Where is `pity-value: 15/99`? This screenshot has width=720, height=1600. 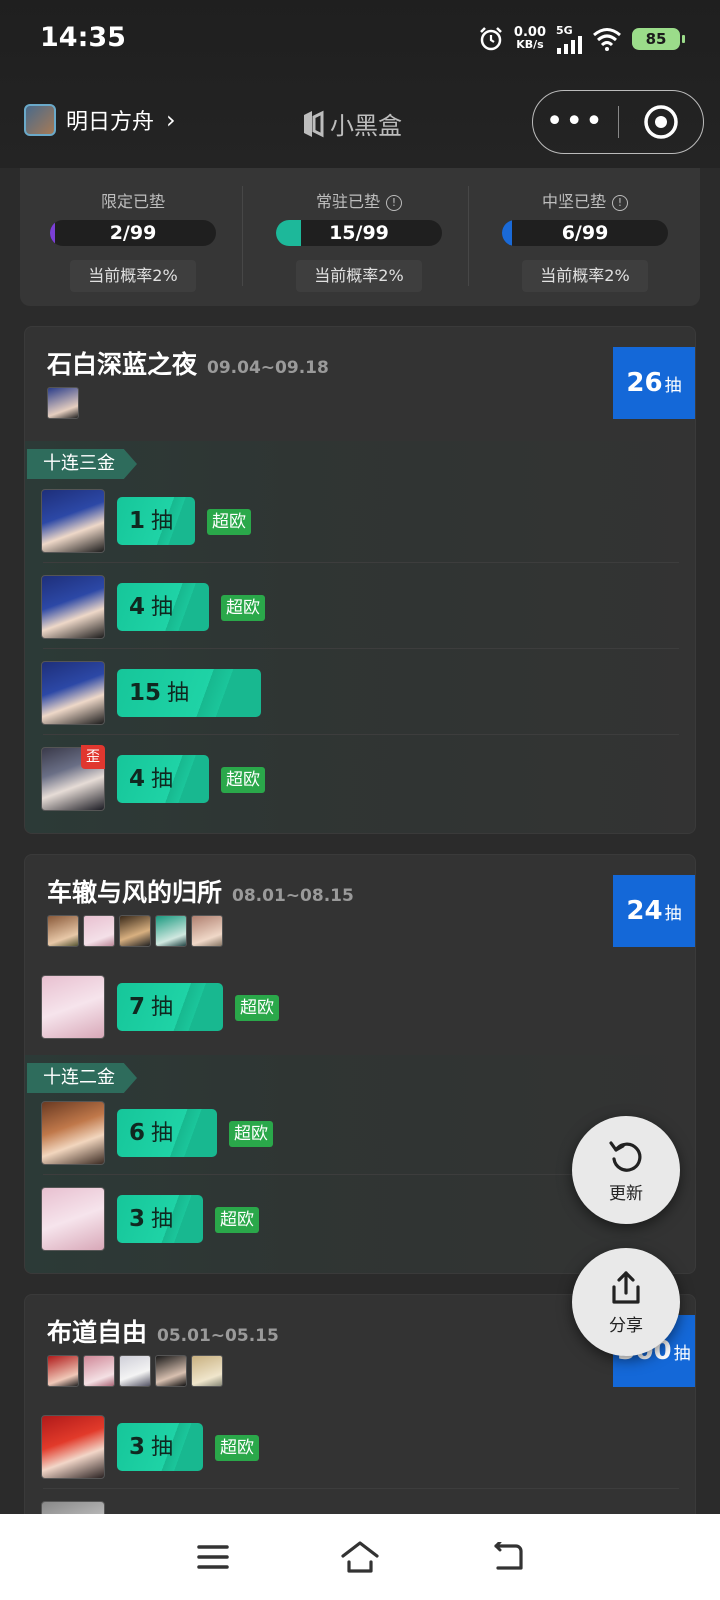 pity-value: 15/99 is located at coordinates (359, 233).